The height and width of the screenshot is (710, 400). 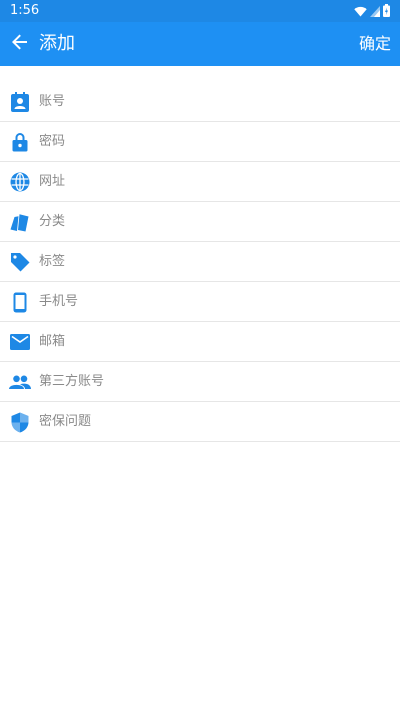 I want to click on battery-icon, so click(x=386, y=11).